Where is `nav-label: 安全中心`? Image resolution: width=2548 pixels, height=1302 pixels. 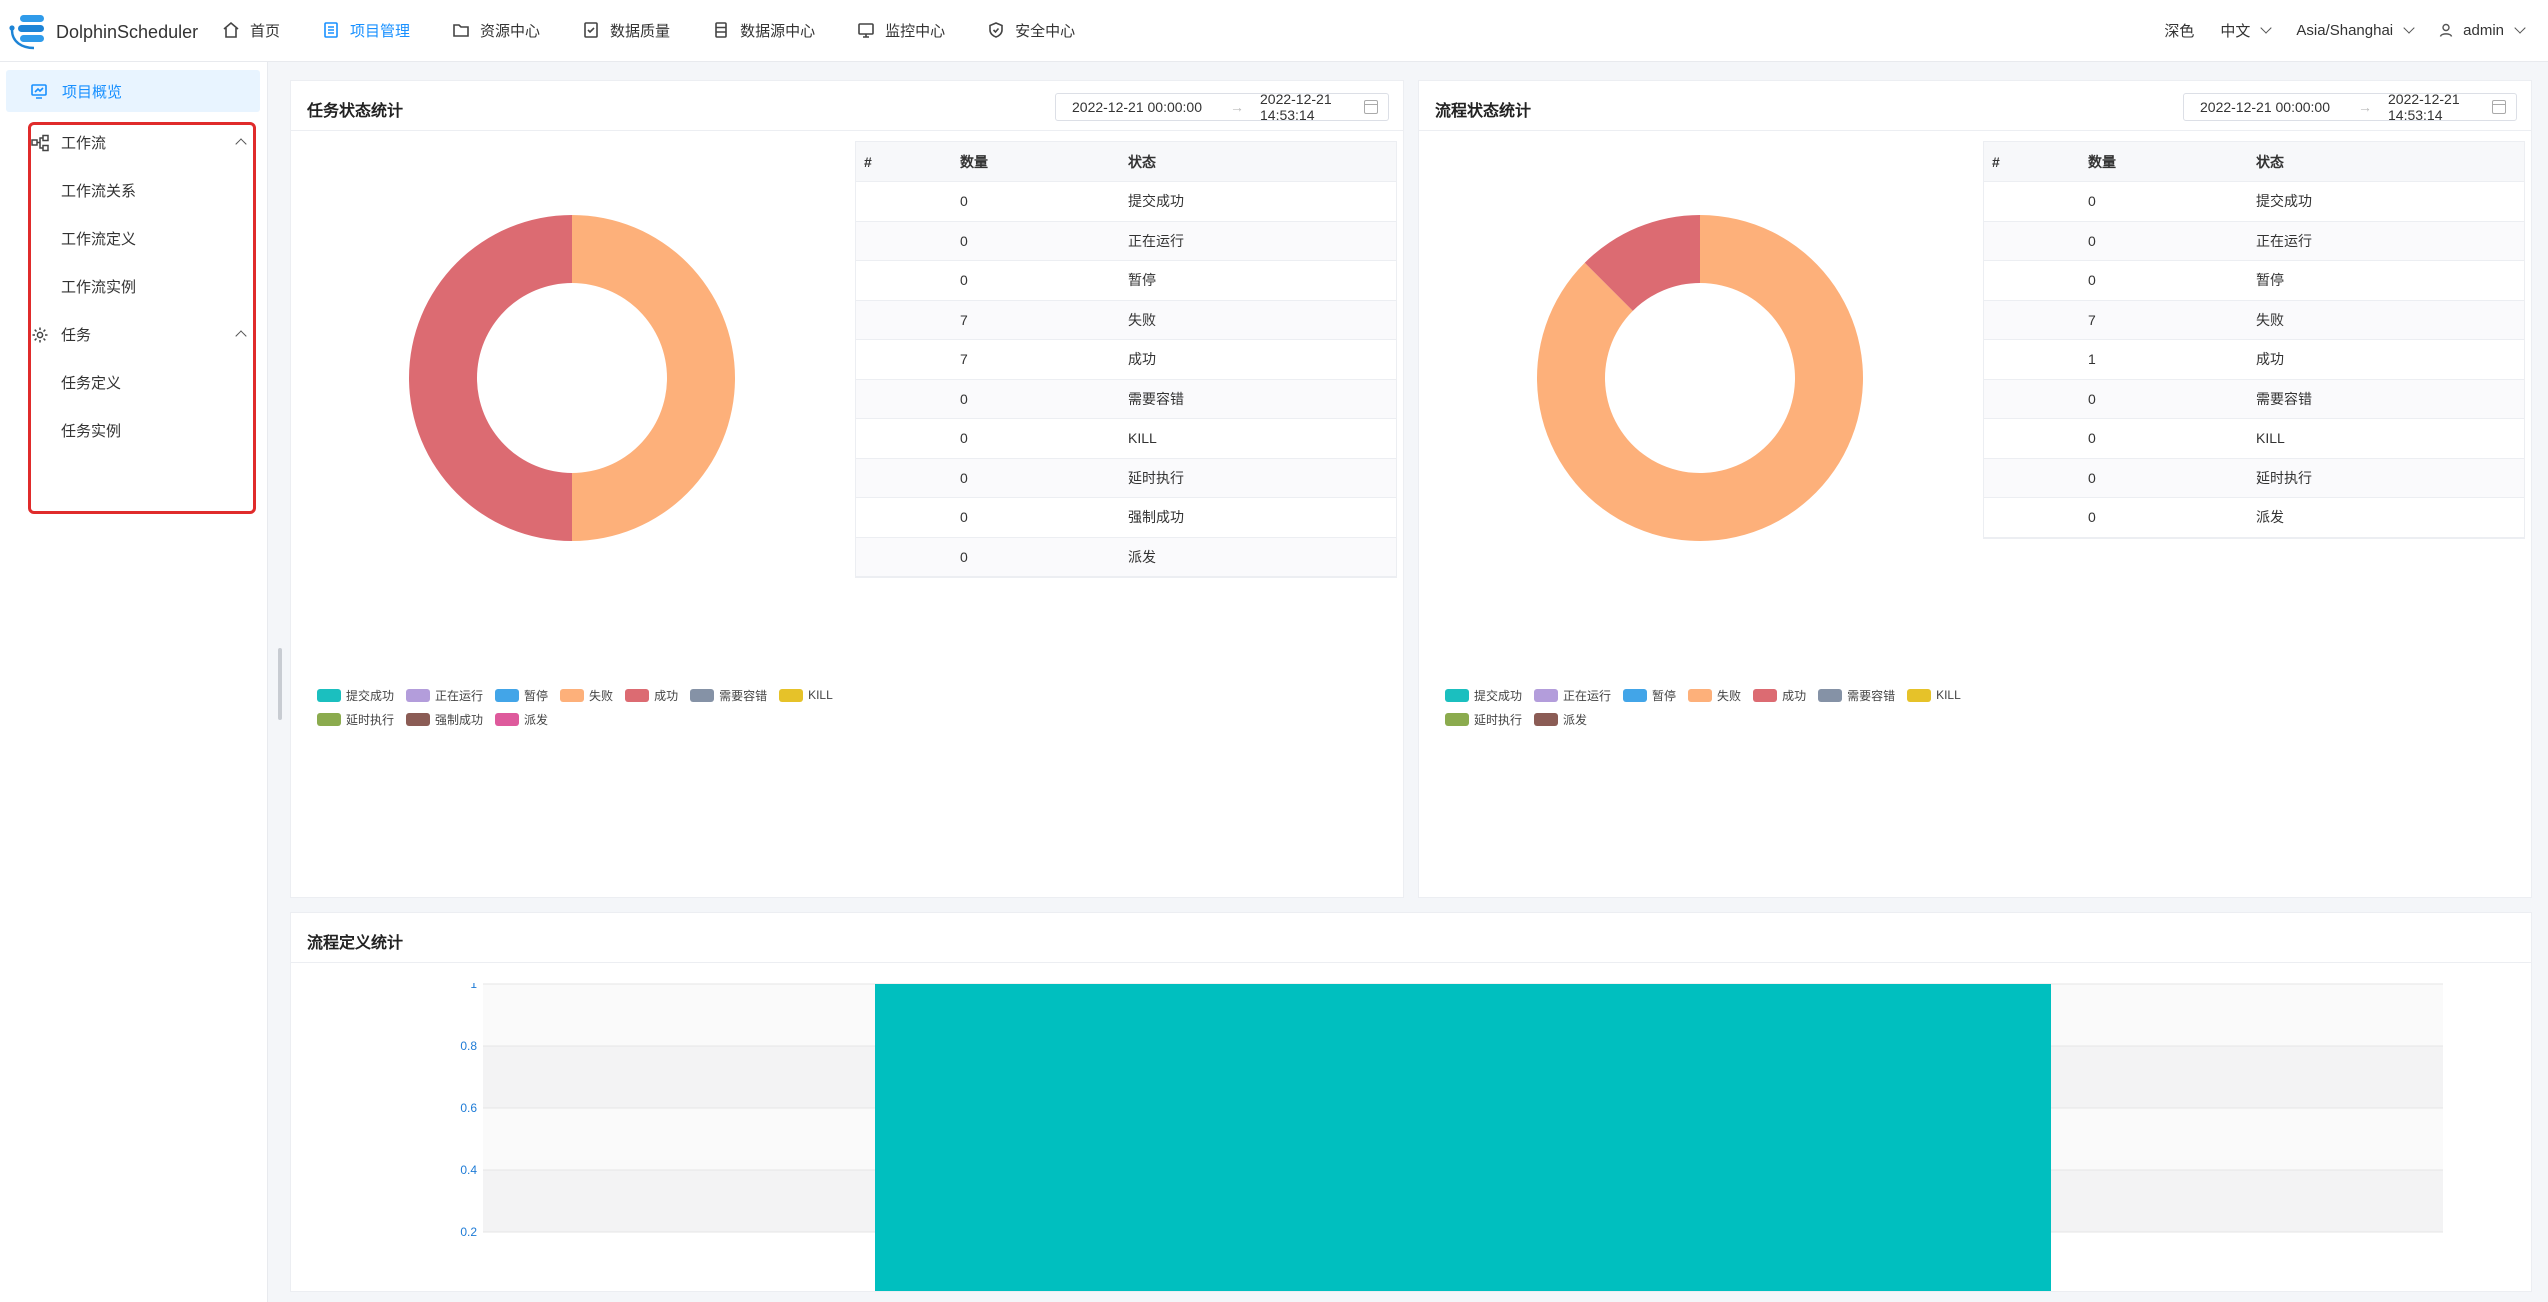 nav-label: 安全中心 is located at coordinates (1045, 31).